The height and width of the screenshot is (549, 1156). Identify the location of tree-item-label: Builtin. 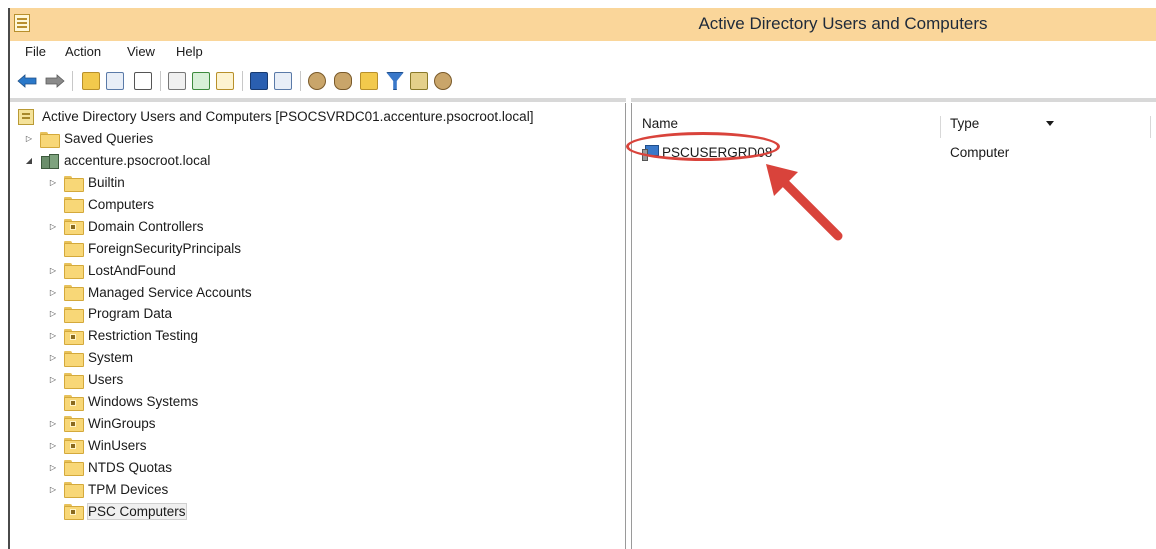
(106, 182).